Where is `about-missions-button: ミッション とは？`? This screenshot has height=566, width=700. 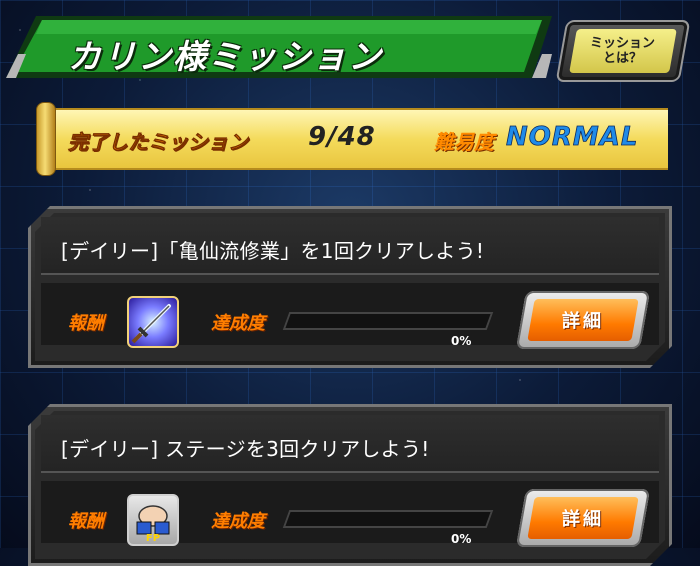 about-missions-button: ミッション とは？ is located at coordinates (623, 51).